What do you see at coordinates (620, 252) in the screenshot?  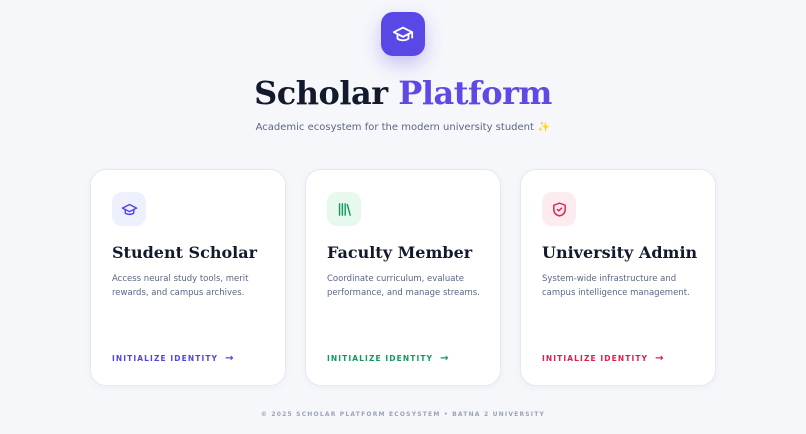 I see `card-title: University Admin` at bounding box center [620, 252].